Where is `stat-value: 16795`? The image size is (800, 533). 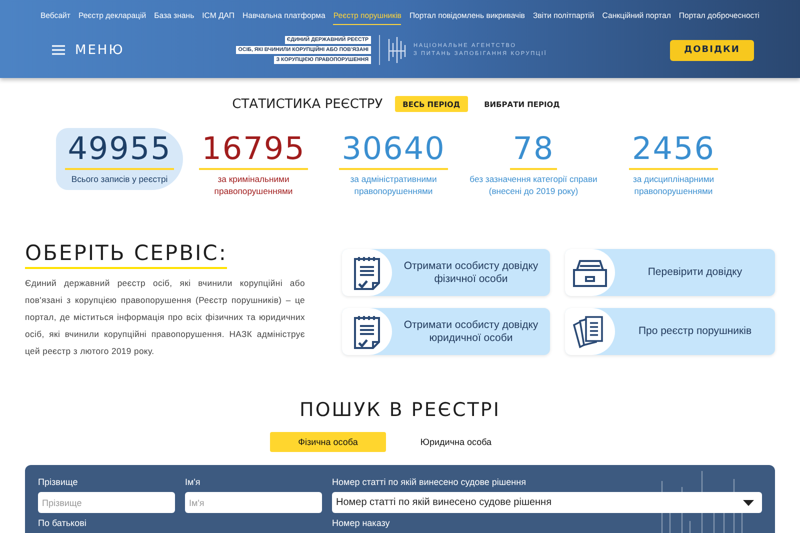
stat-value: 16795 is located at coordinates (253, 151).